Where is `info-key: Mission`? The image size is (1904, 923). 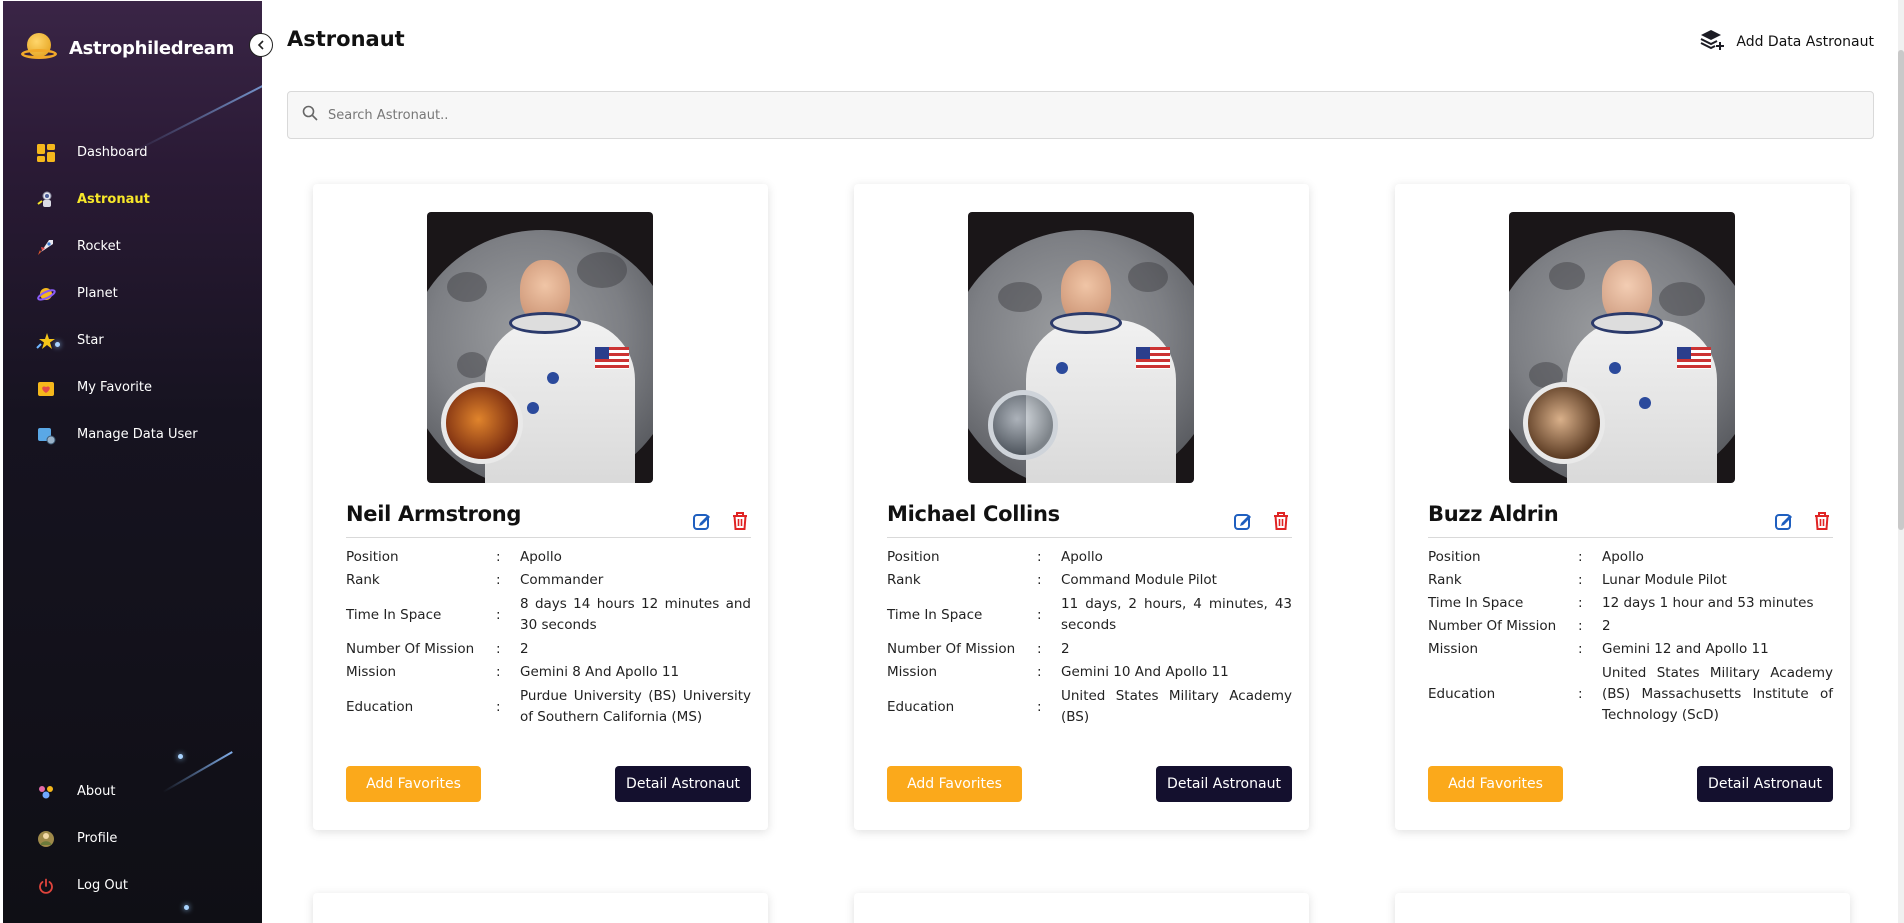 info-key: Mission is located at coordinates (1453, 649).